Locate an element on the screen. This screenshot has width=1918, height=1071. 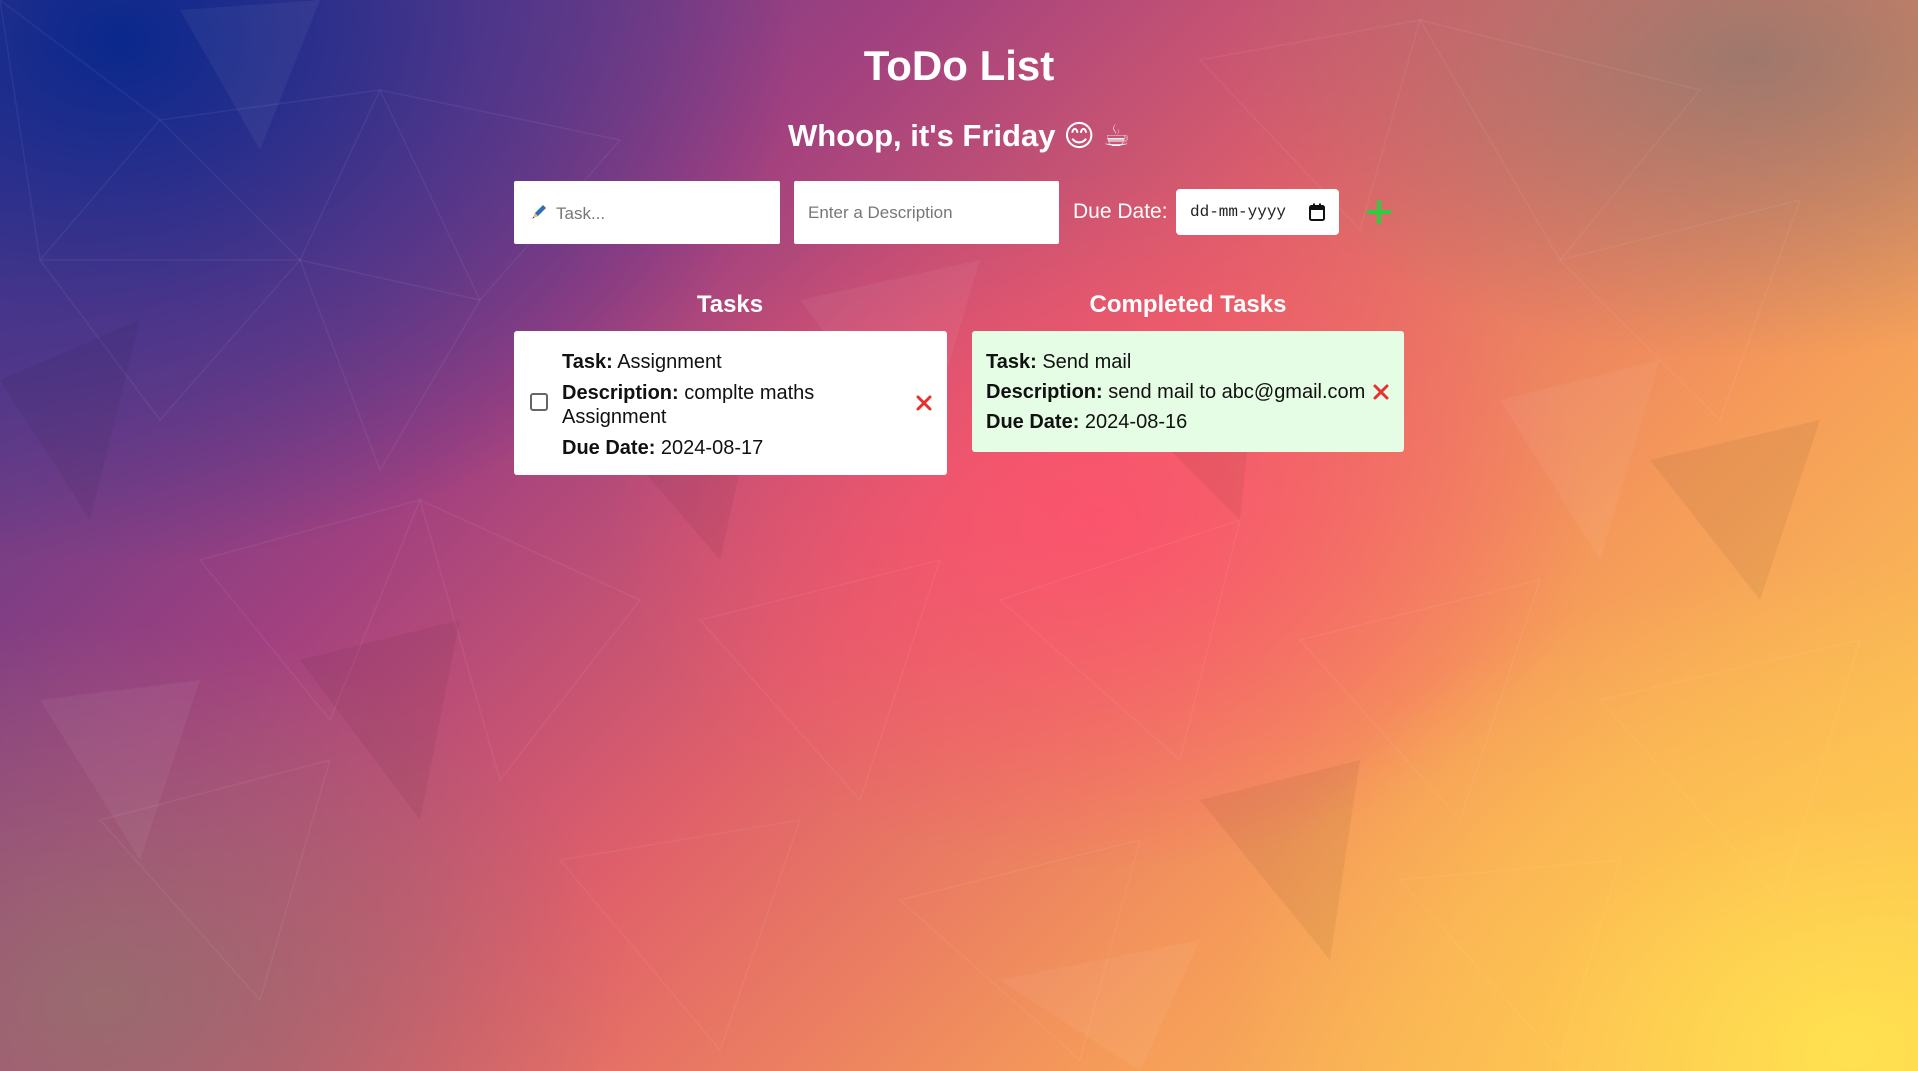
due-date-input: dd-mm-yyyy is located at coordinates (1257, 212).